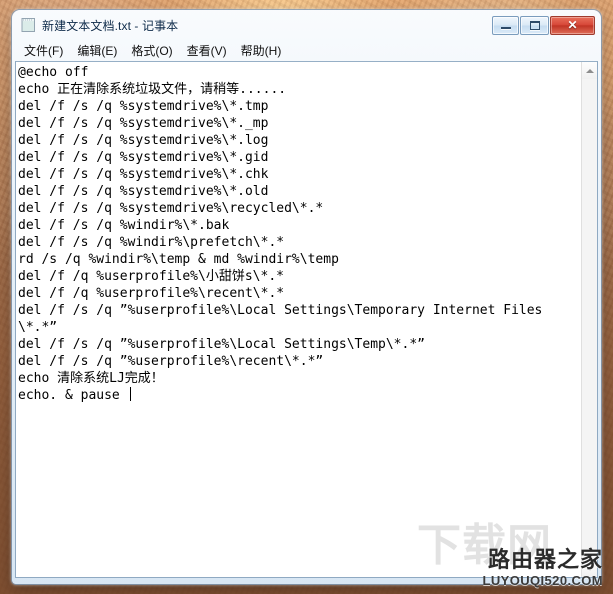 The width and height of the screenshot is (613, 594). What do you see at coordinates (53, 72) in the screenshot?
I see `editor-line: @echo off` at bounding box center [53, 72].